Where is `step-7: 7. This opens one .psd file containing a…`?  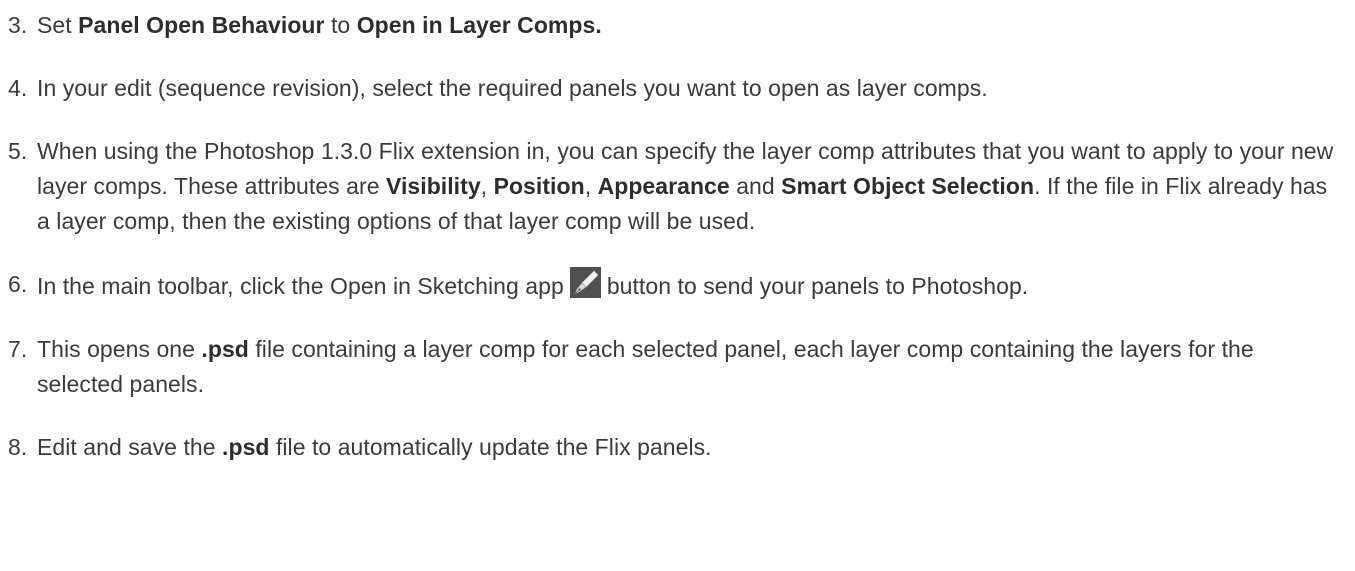 step-7: 7. This opens one .psd file containing a… is located at coordinates (677, 367).